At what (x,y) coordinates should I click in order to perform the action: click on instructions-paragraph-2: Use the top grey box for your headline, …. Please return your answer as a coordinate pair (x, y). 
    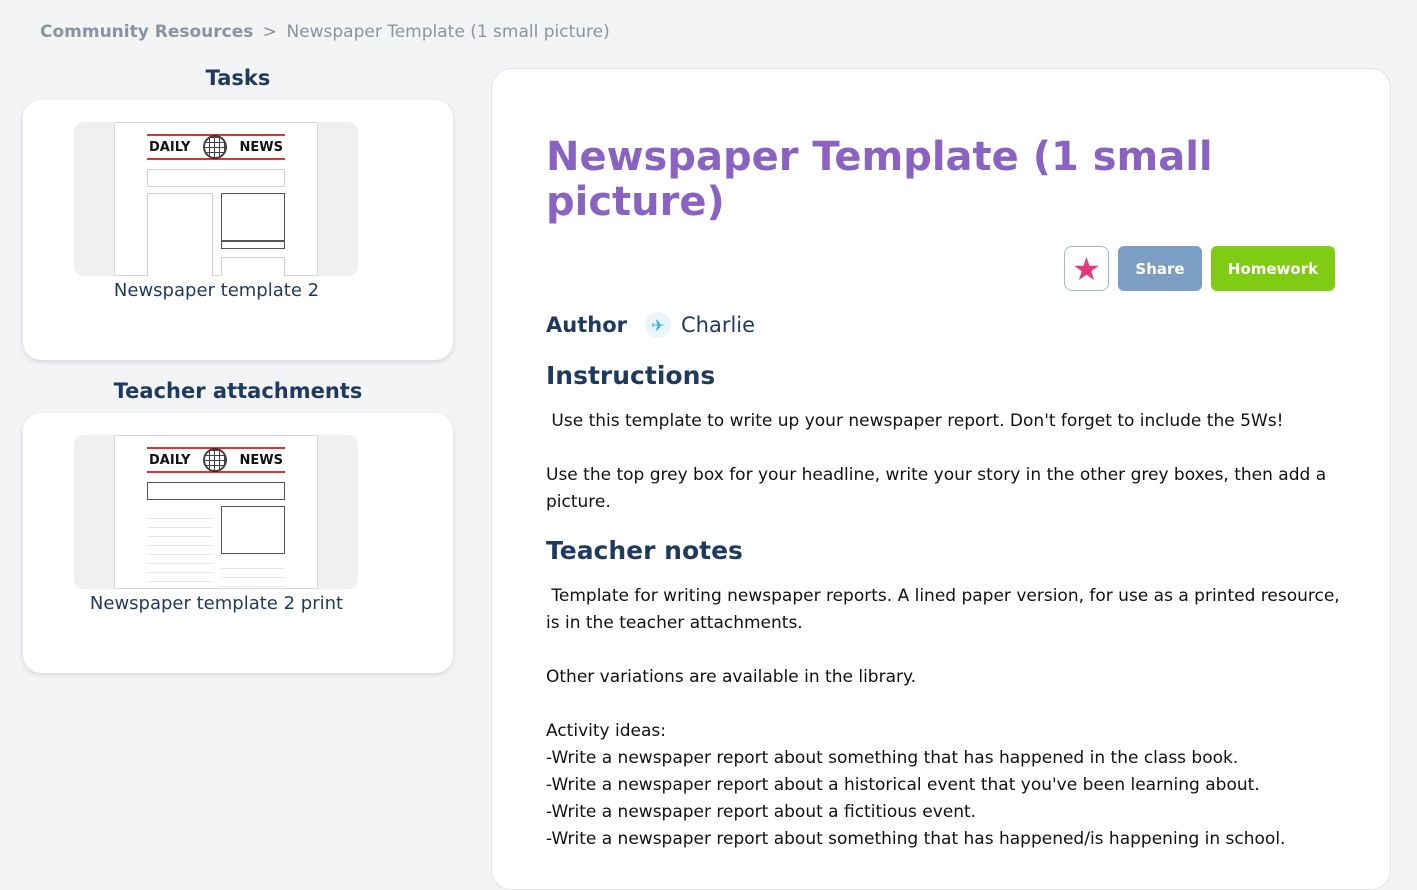
    Looking at the image, I should click on (939, 488).